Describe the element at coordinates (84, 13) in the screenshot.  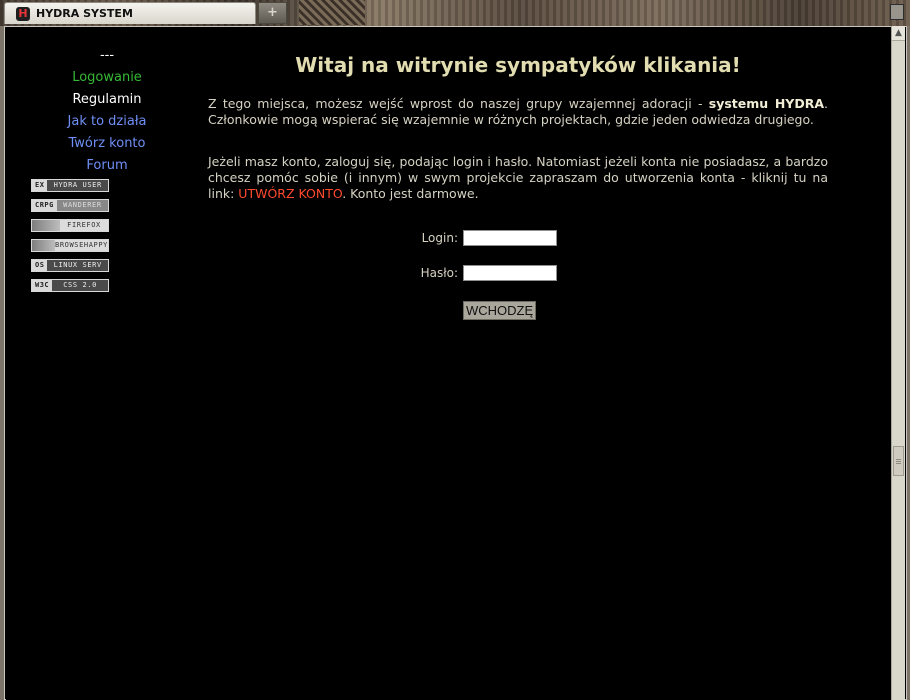
I see `tab-title: HYDRA SYSTEM` at that location.